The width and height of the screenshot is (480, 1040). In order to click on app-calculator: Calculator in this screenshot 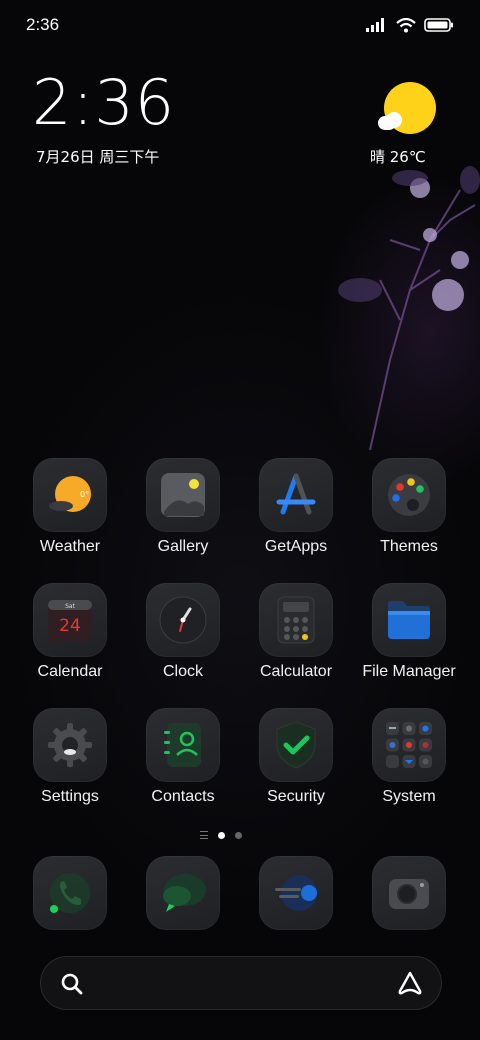, I will do `click(296, 633)`.